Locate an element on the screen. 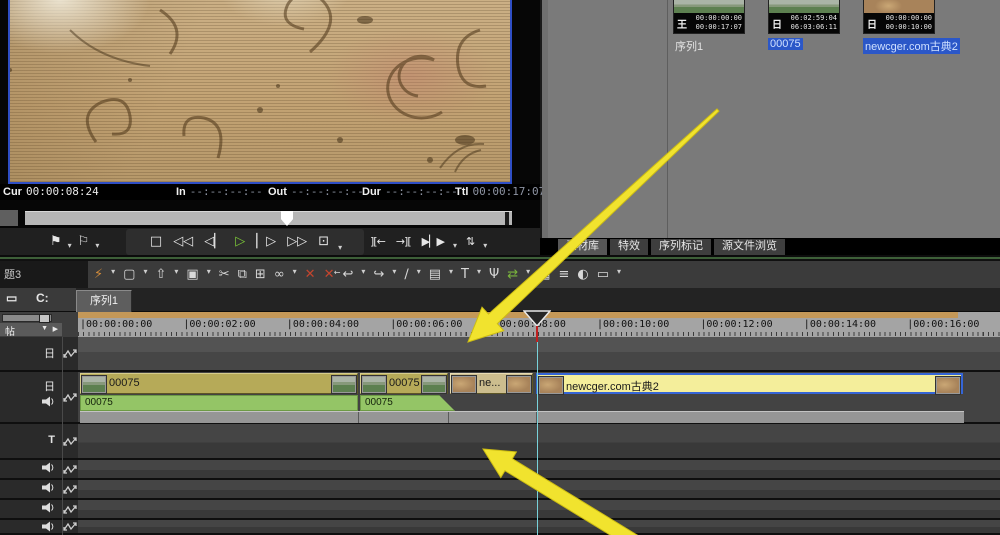 This screenshot has height=535, width=1000. add-mark-button: ⚑ is located at coordinates (56, 242).